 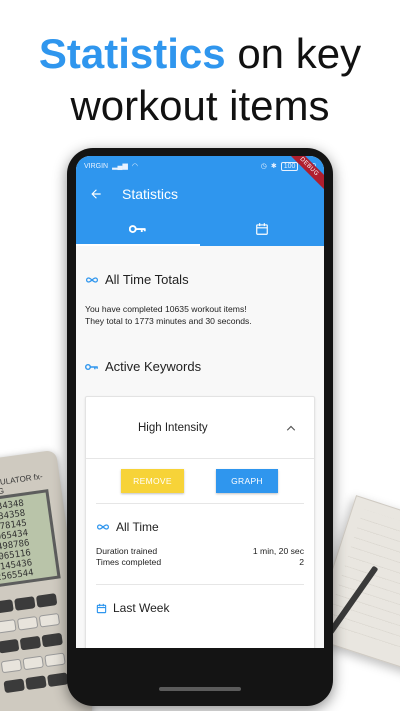 I want to click on divider, so click(x=200, y=584).